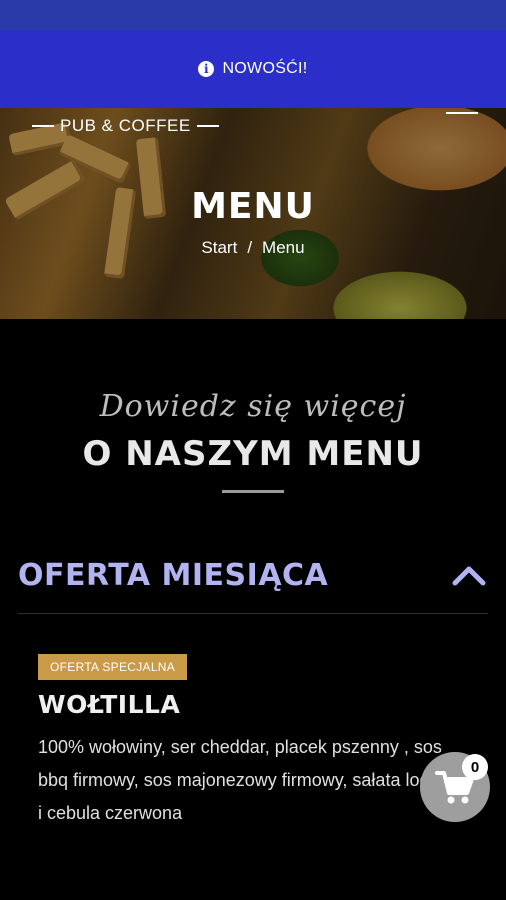  What do you see at coordinates (253, 15) in the screenshot?
I see `status-bar` at bounding box center [253, 15].